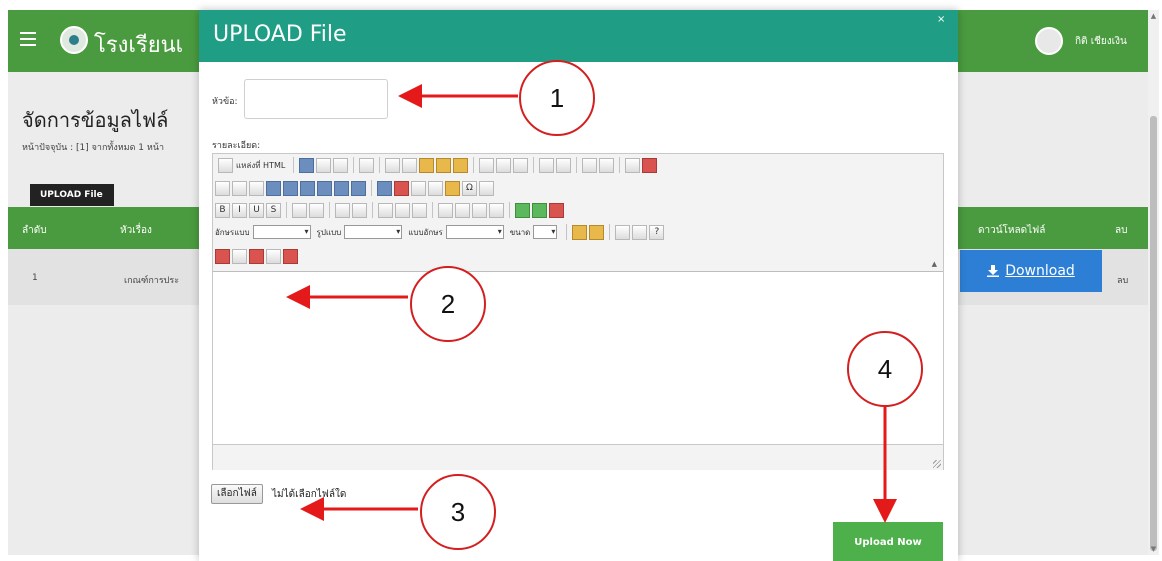 The image size is (1162, 561). Describe the element at coordinates (261, 165) in the screenshot. I see `source-label: แหล่งที่ HTML` at that location.